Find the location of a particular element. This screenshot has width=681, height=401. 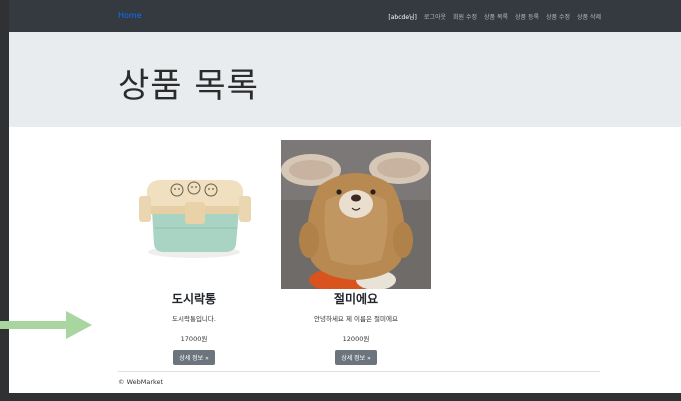

footer-copyright: © WebMarket is located at coordinates (141, 382).